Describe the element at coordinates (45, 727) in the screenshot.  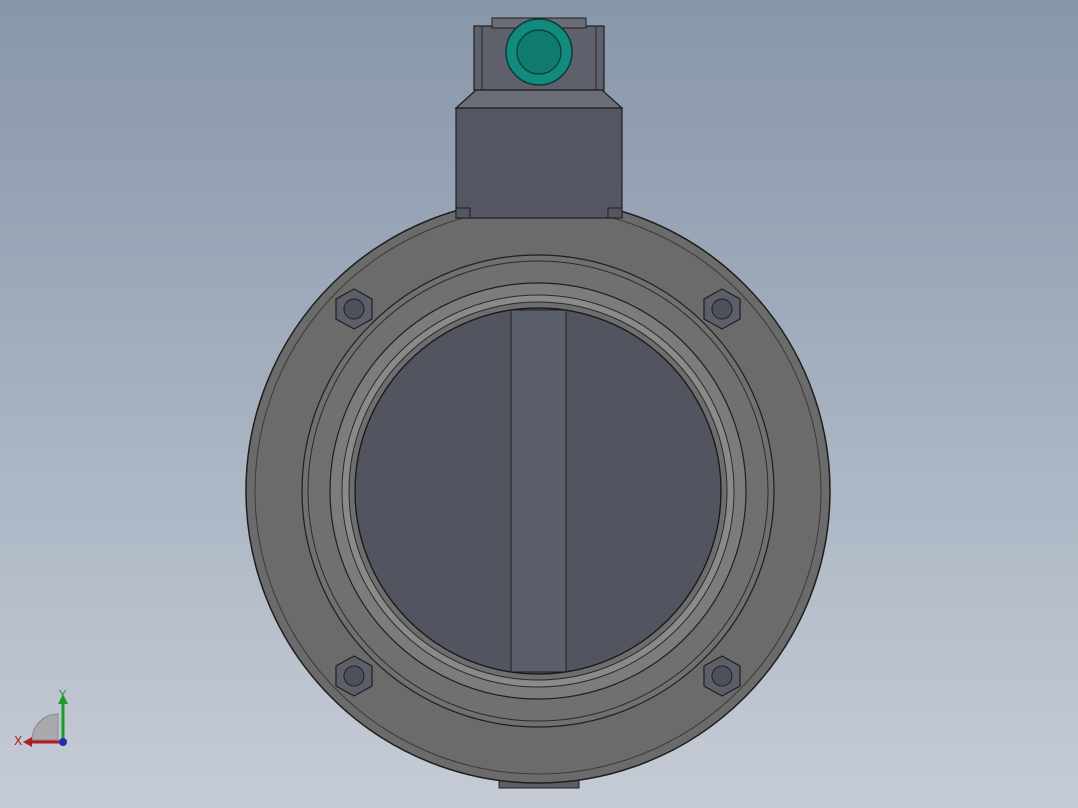
I see `triad-plane` at that location.